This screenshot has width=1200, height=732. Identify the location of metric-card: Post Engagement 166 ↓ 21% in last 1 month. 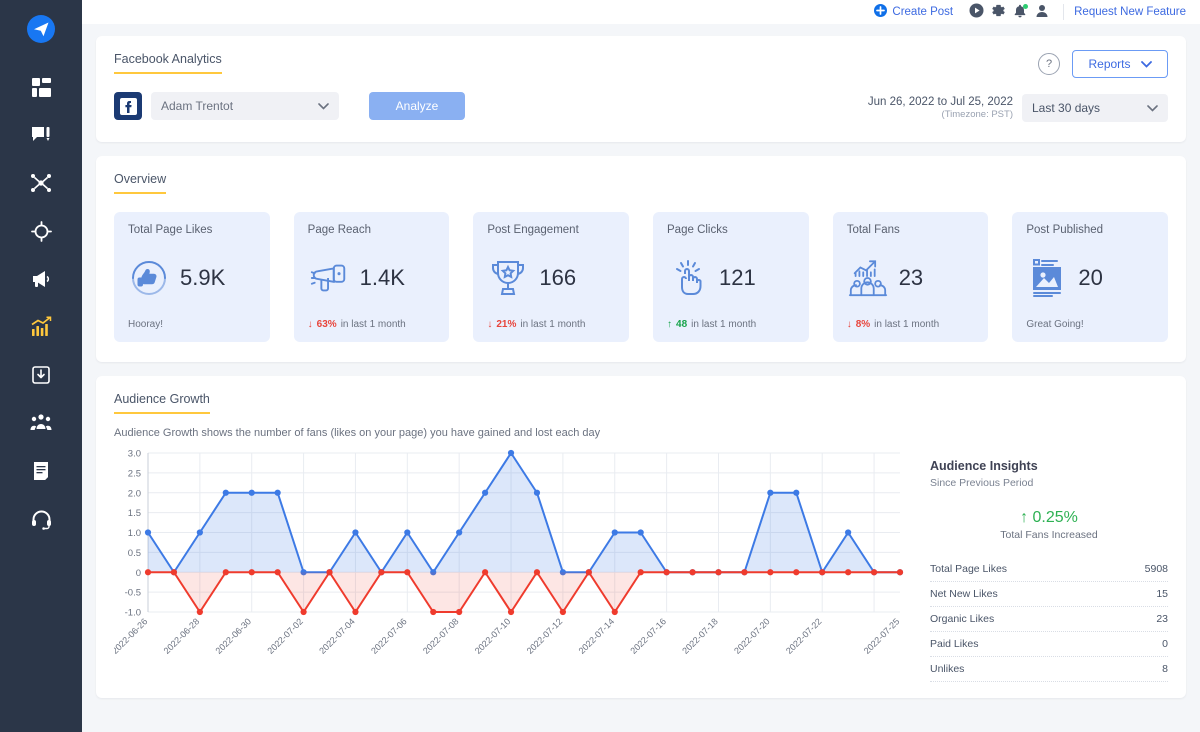
(551, 277).